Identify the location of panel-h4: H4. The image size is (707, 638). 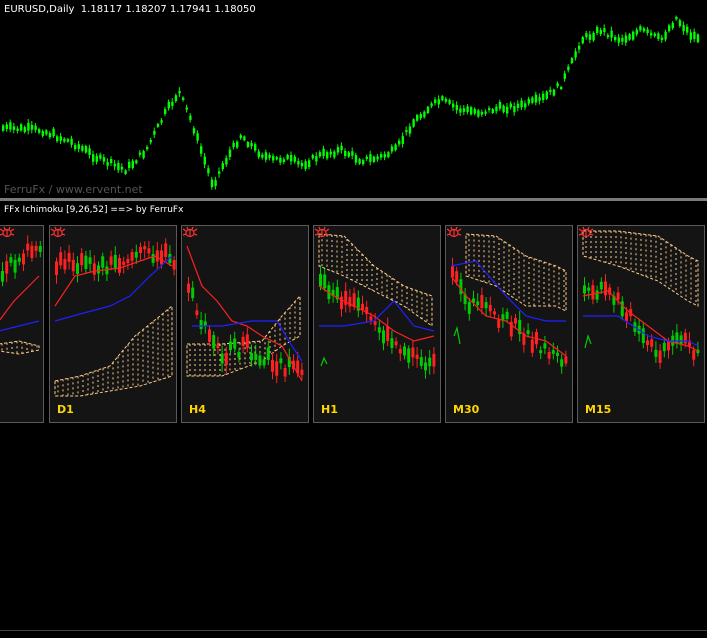
(245, 324).